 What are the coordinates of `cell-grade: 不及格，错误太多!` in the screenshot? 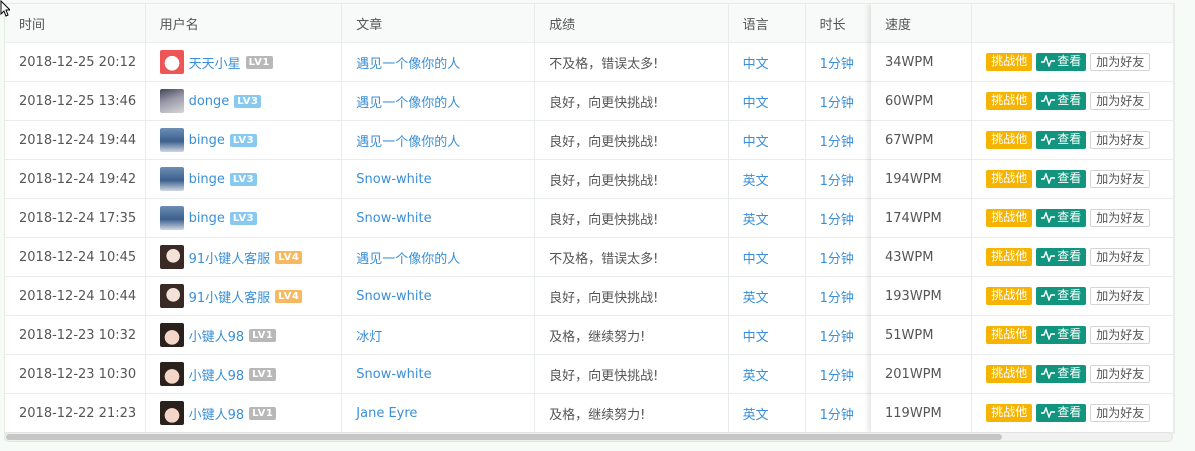 It's located at (631, 257).